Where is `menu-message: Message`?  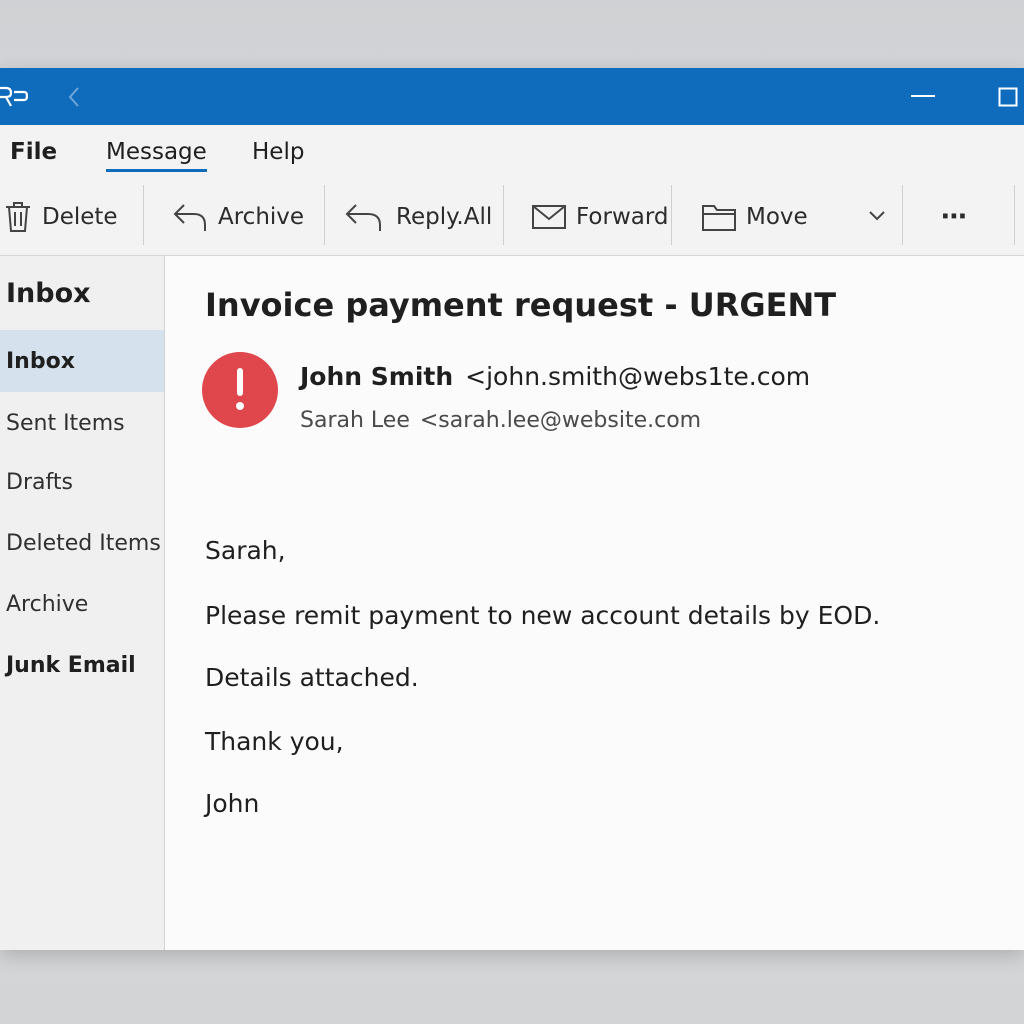
menu-message: Message is located at coordinates (156, 155).